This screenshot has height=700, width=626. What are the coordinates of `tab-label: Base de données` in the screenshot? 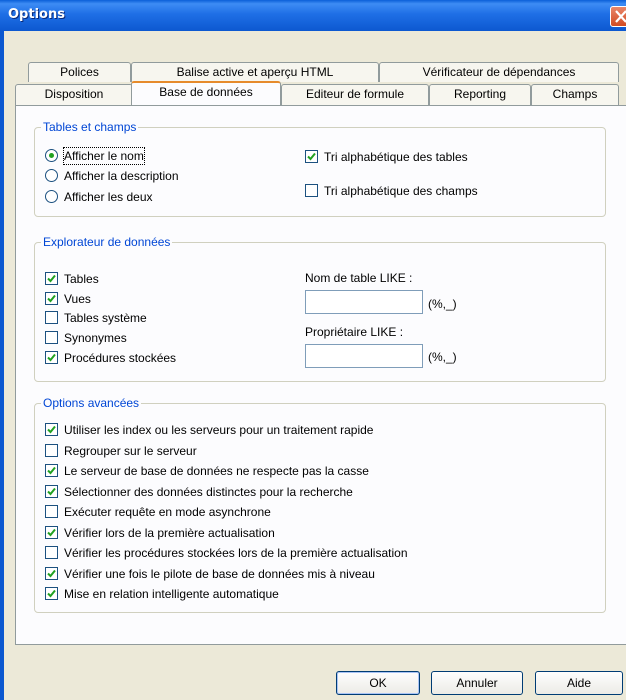 It's located at (206, 92).